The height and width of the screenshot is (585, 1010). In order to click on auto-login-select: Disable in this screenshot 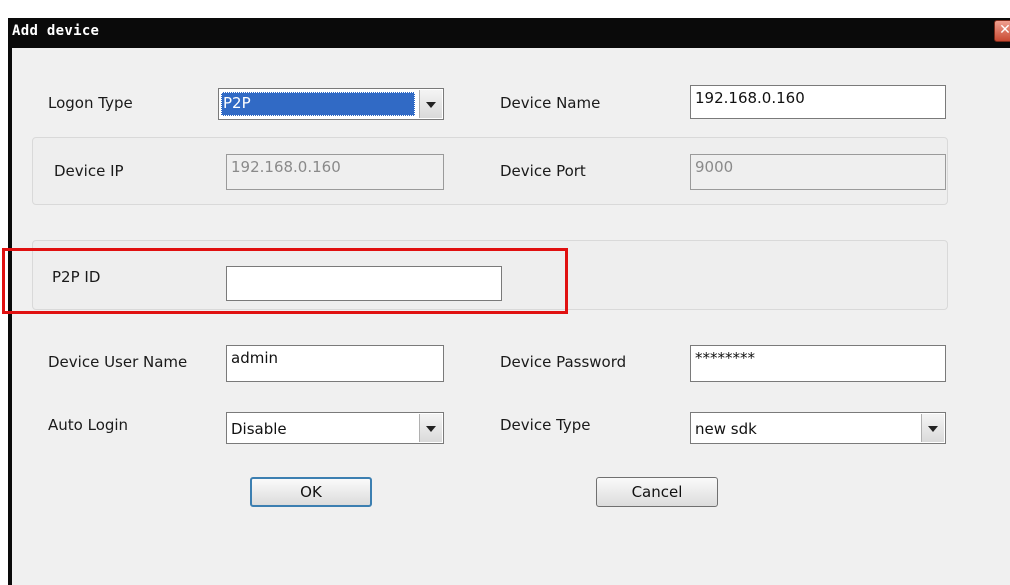, I will do `click(335, 428)`.